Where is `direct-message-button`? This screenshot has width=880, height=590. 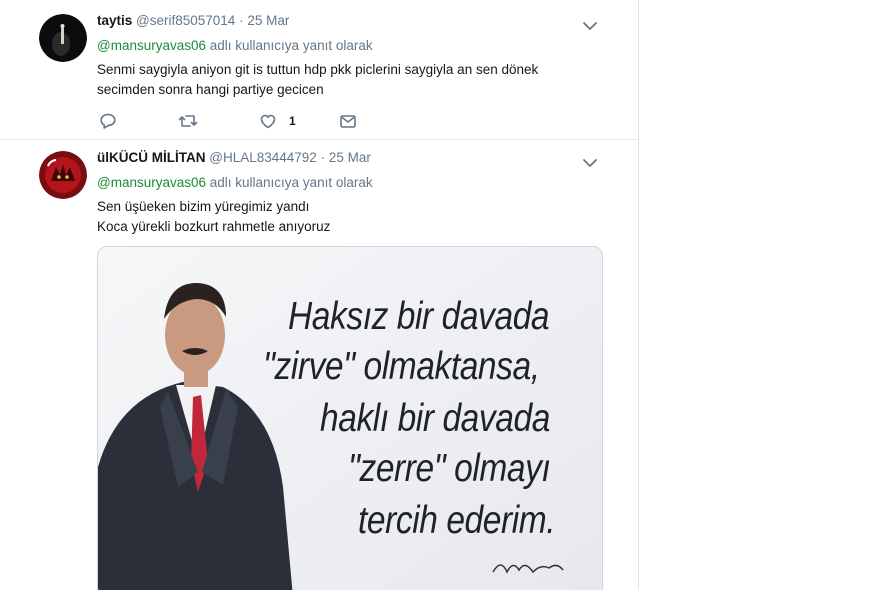 direct-message-button is located at coordinates (348, 121).